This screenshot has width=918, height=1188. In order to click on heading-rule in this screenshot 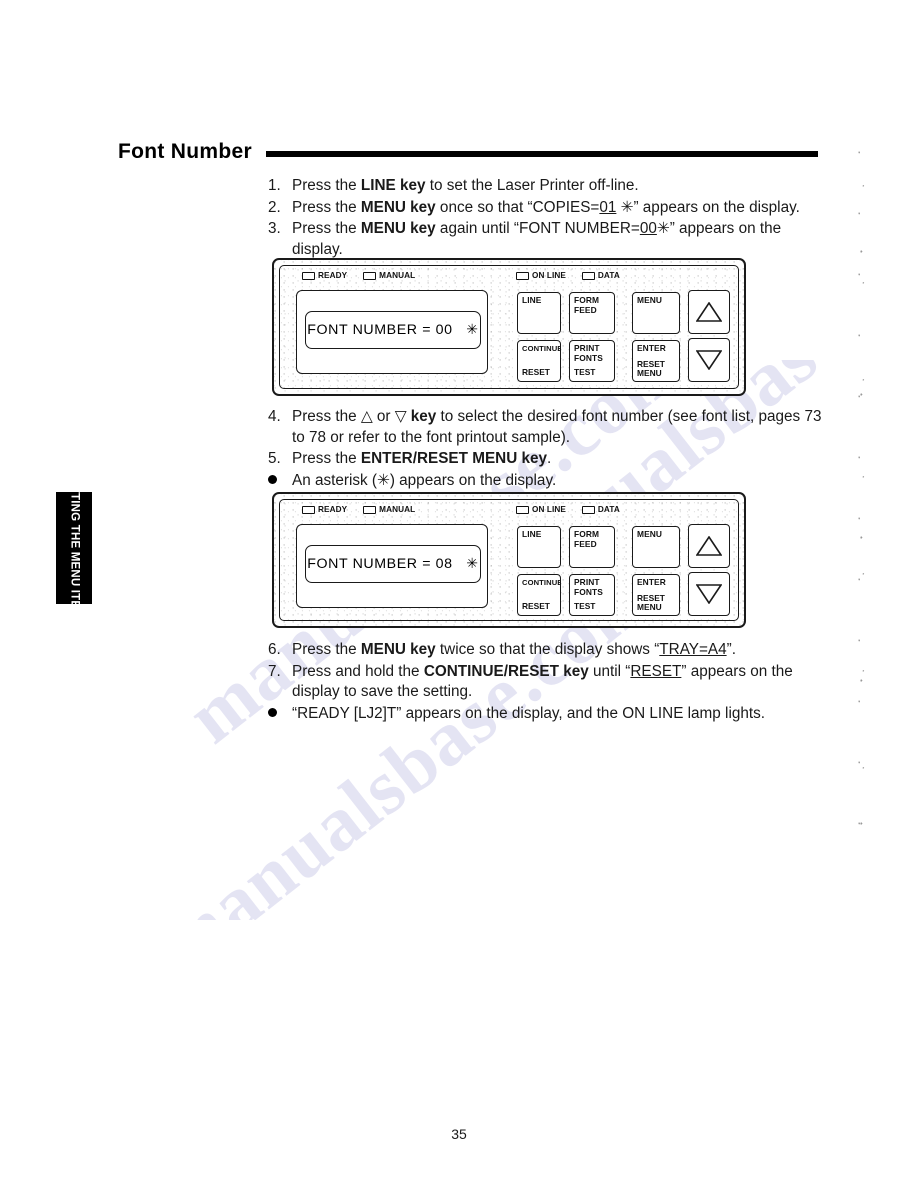, I will do `click(541, 154)`.